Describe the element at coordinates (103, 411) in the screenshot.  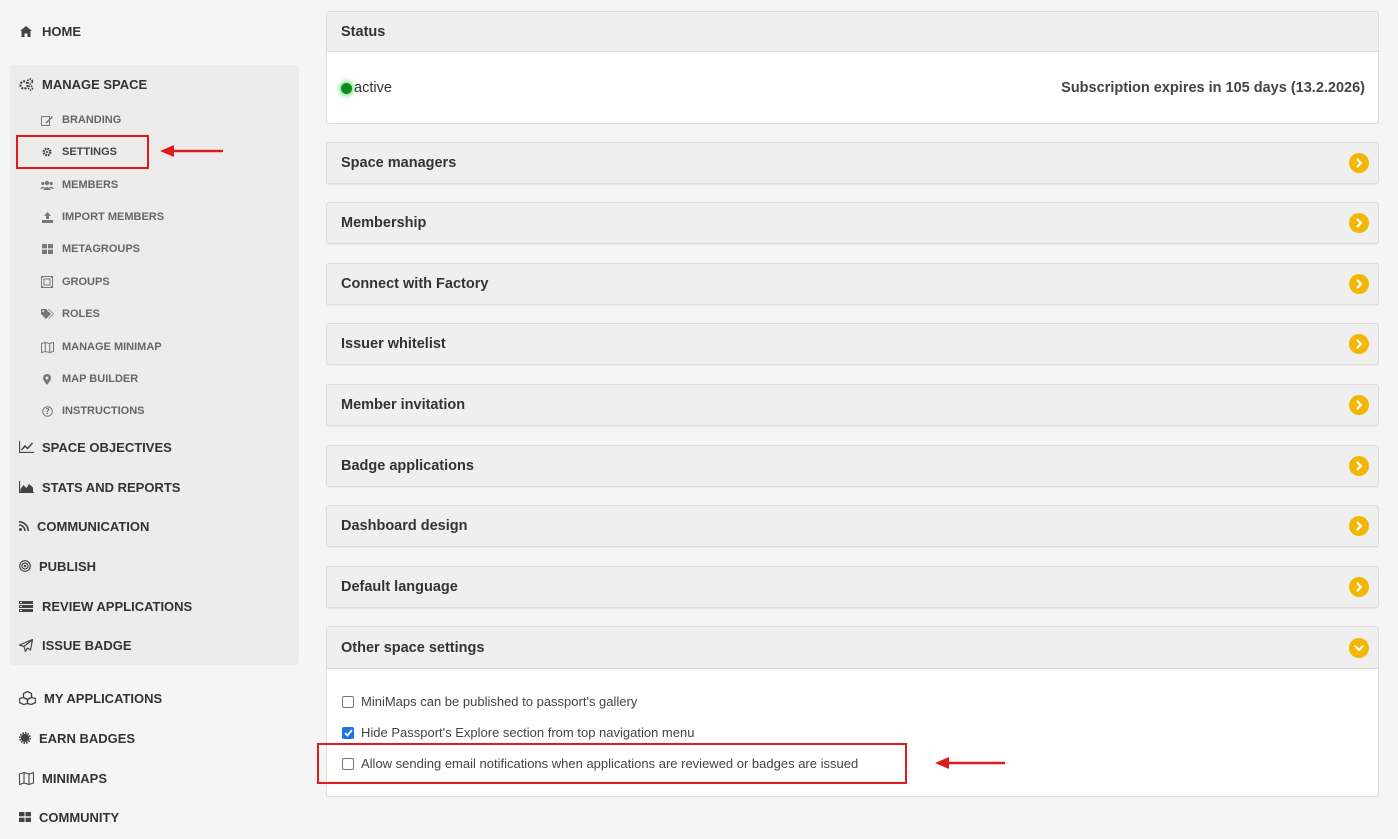
I see `sidebar-item-label: INSTRUCTIONS` at that location.